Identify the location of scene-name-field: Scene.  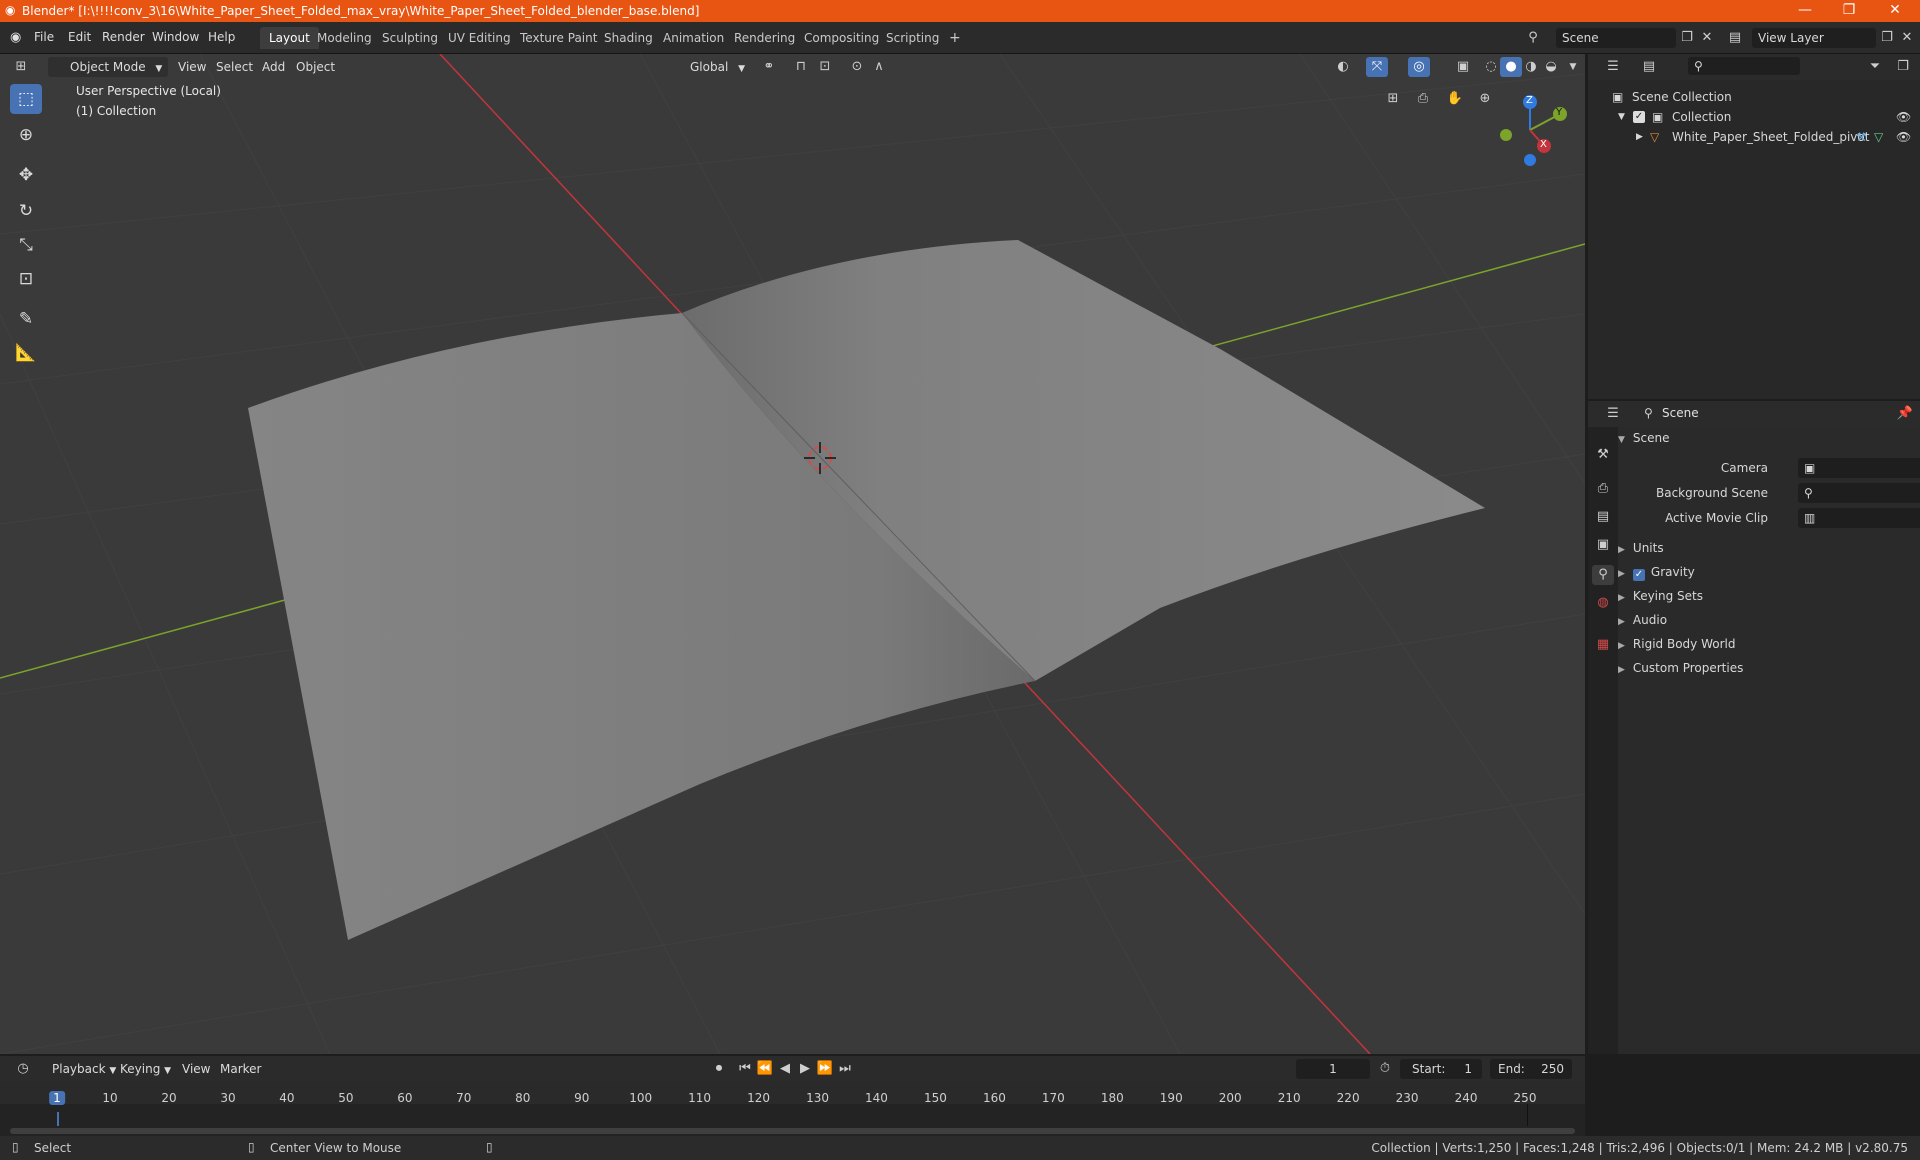
(1616, 38).